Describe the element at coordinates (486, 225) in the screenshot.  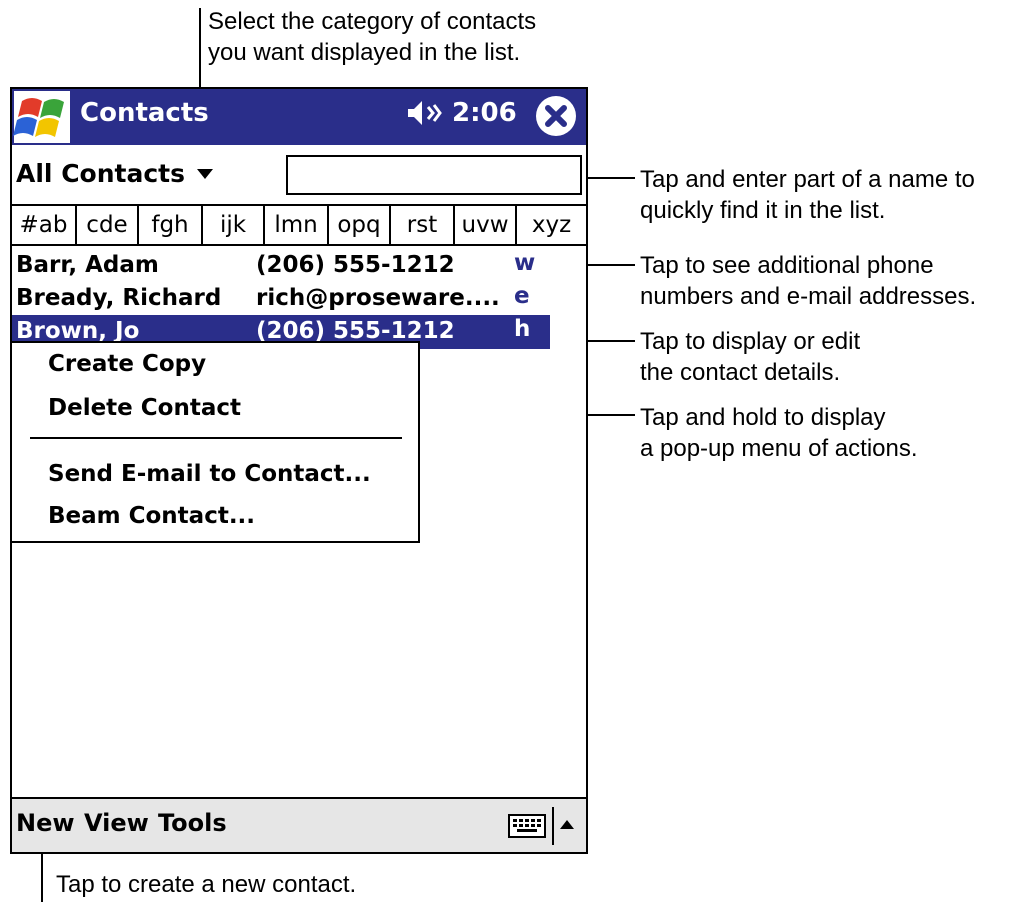
I see `tab-uvw: uvw` at that location.